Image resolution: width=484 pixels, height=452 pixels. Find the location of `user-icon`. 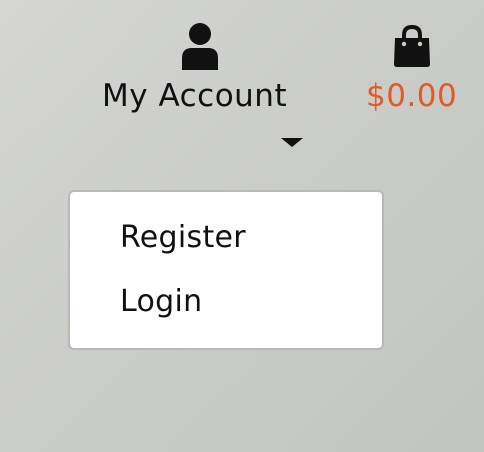

user-icon is located at coordinates (200, 46).